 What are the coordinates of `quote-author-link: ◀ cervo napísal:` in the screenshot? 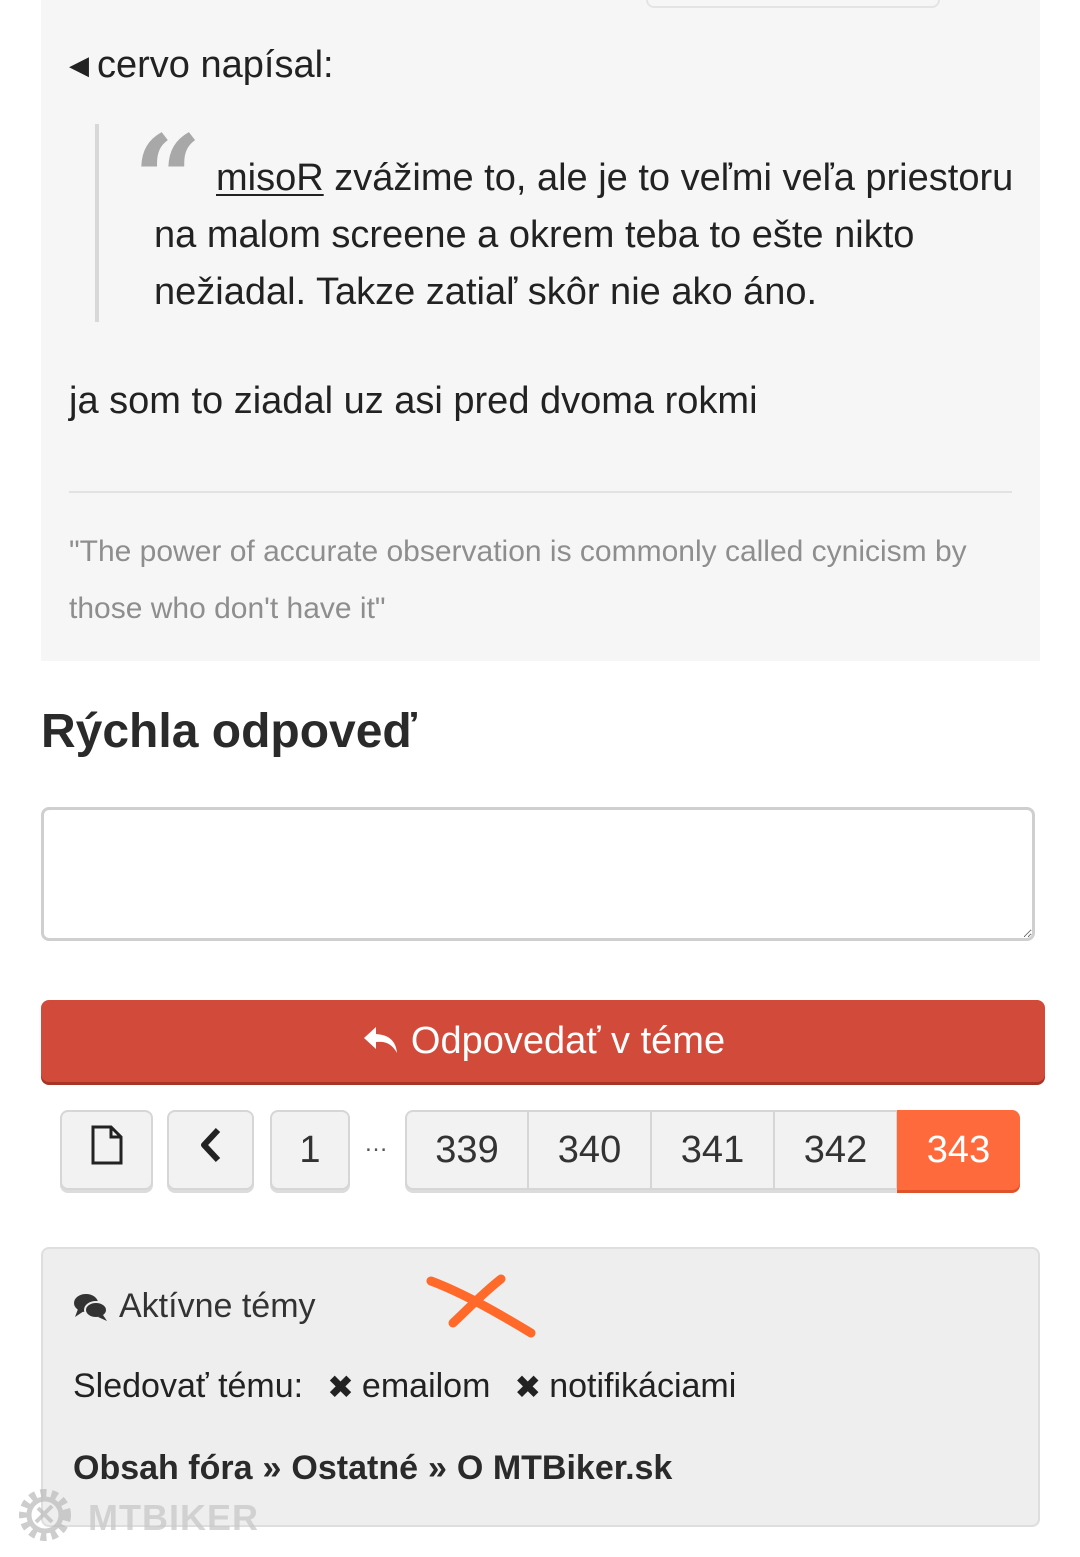 It's located at (201, 65).